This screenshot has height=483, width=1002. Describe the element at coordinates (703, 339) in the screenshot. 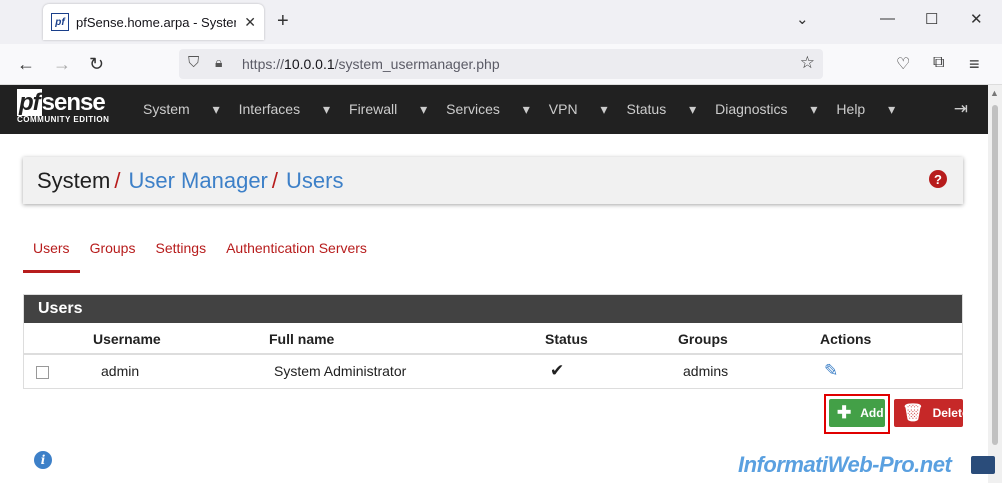

I see `col-groups: Groups` at that location.